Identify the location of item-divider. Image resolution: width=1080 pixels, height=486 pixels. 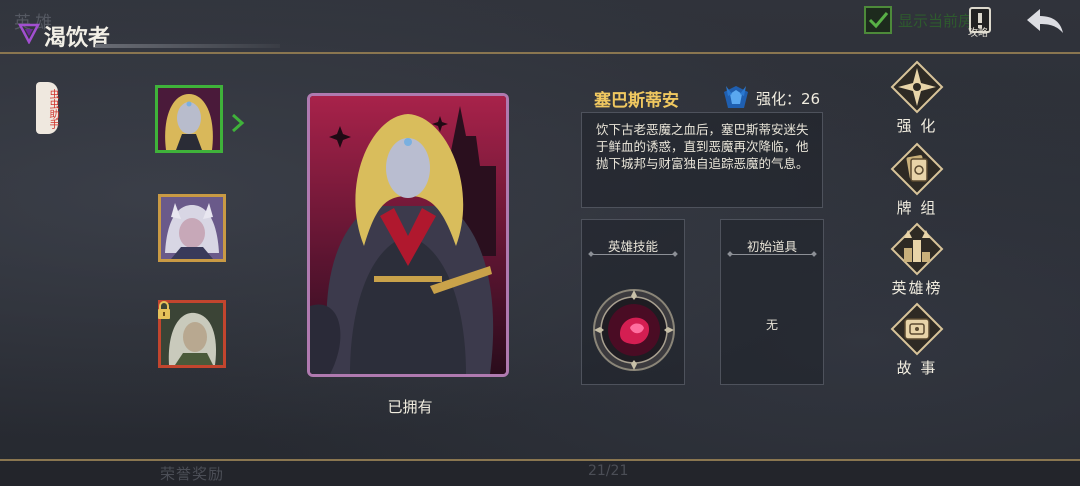
(772, 254).